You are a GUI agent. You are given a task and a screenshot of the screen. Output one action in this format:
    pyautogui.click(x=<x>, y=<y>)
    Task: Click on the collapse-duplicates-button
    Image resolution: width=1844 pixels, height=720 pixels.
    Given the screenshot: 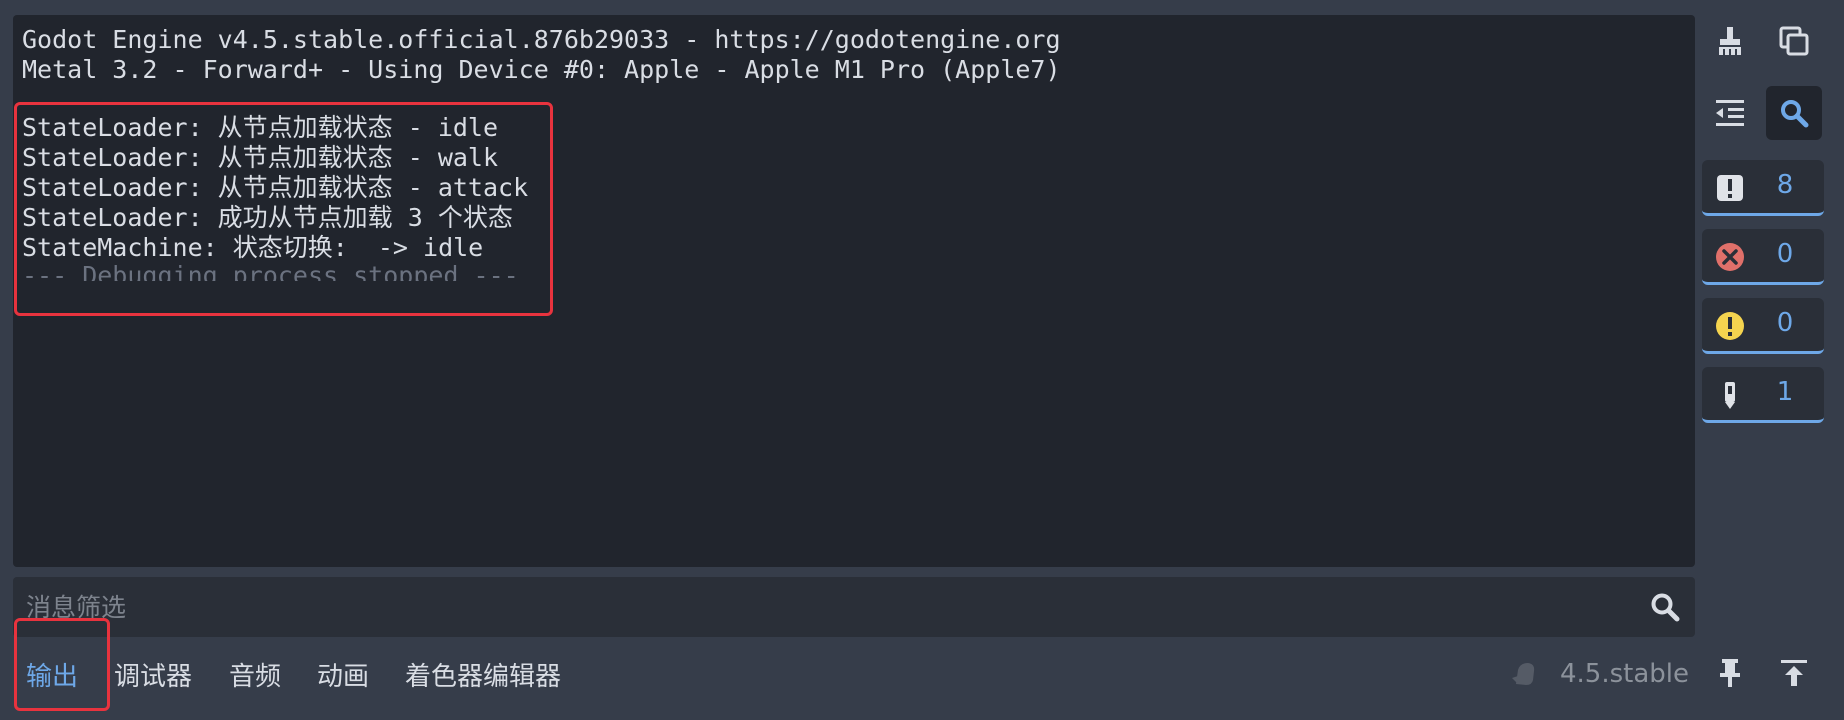 What is the action you would take?
    pyautogui.click(x=1730, y=113)
    